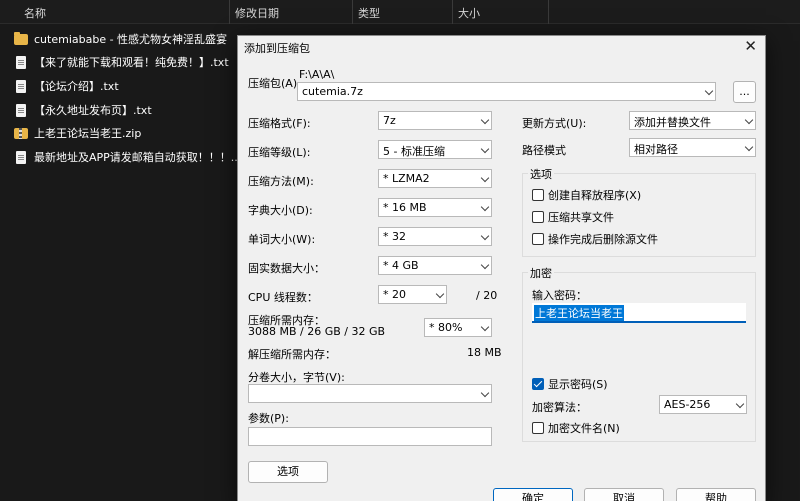 The height and width of the screenshot is (501, 800). I want to click on word-label: 单词大小(W):, so click(282, 239).